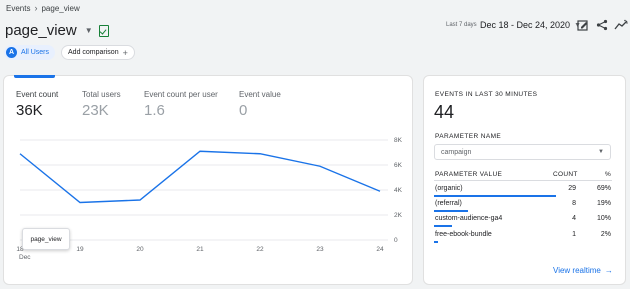 This screenshot has width=630, height=289. I want to click on breadcrumb-events-link: Events, so click(18, 8).